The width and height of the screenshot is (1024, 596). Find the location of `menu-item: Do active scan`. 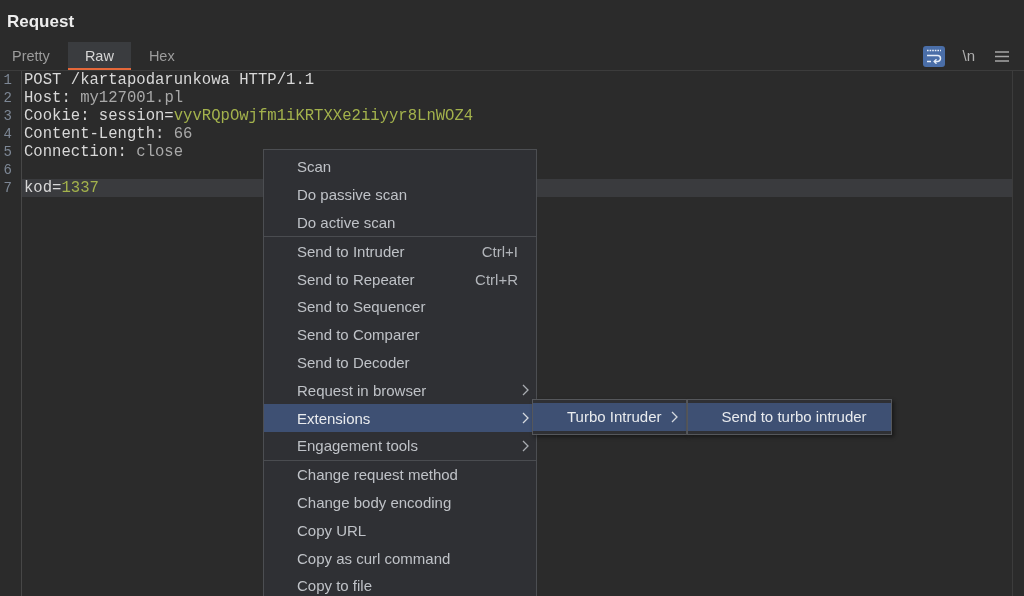

menu-item: Do active scan is located at coordinates (400, 222).